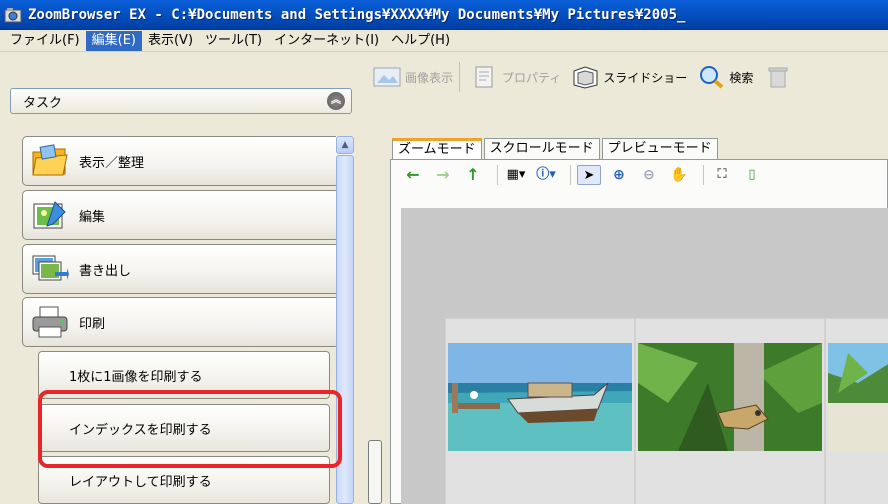 Image resolution: width=888 pixels, height=504 pixels. Describe the element at coordinates (437, 149) in the screenshot. I see `tab-zoom-mode: ズームモード` at that location.